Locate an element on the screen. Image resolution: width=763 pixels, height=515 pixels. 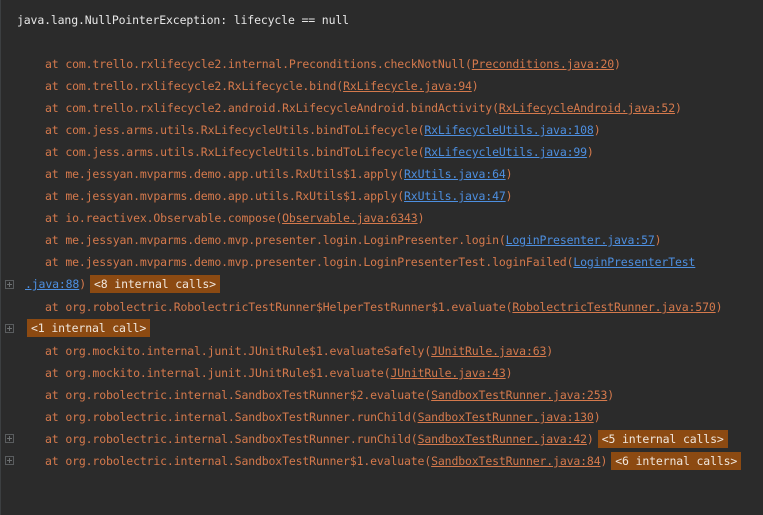
source-link: SandboxTestRunner.java:84 is located at coordinates (515, 461).